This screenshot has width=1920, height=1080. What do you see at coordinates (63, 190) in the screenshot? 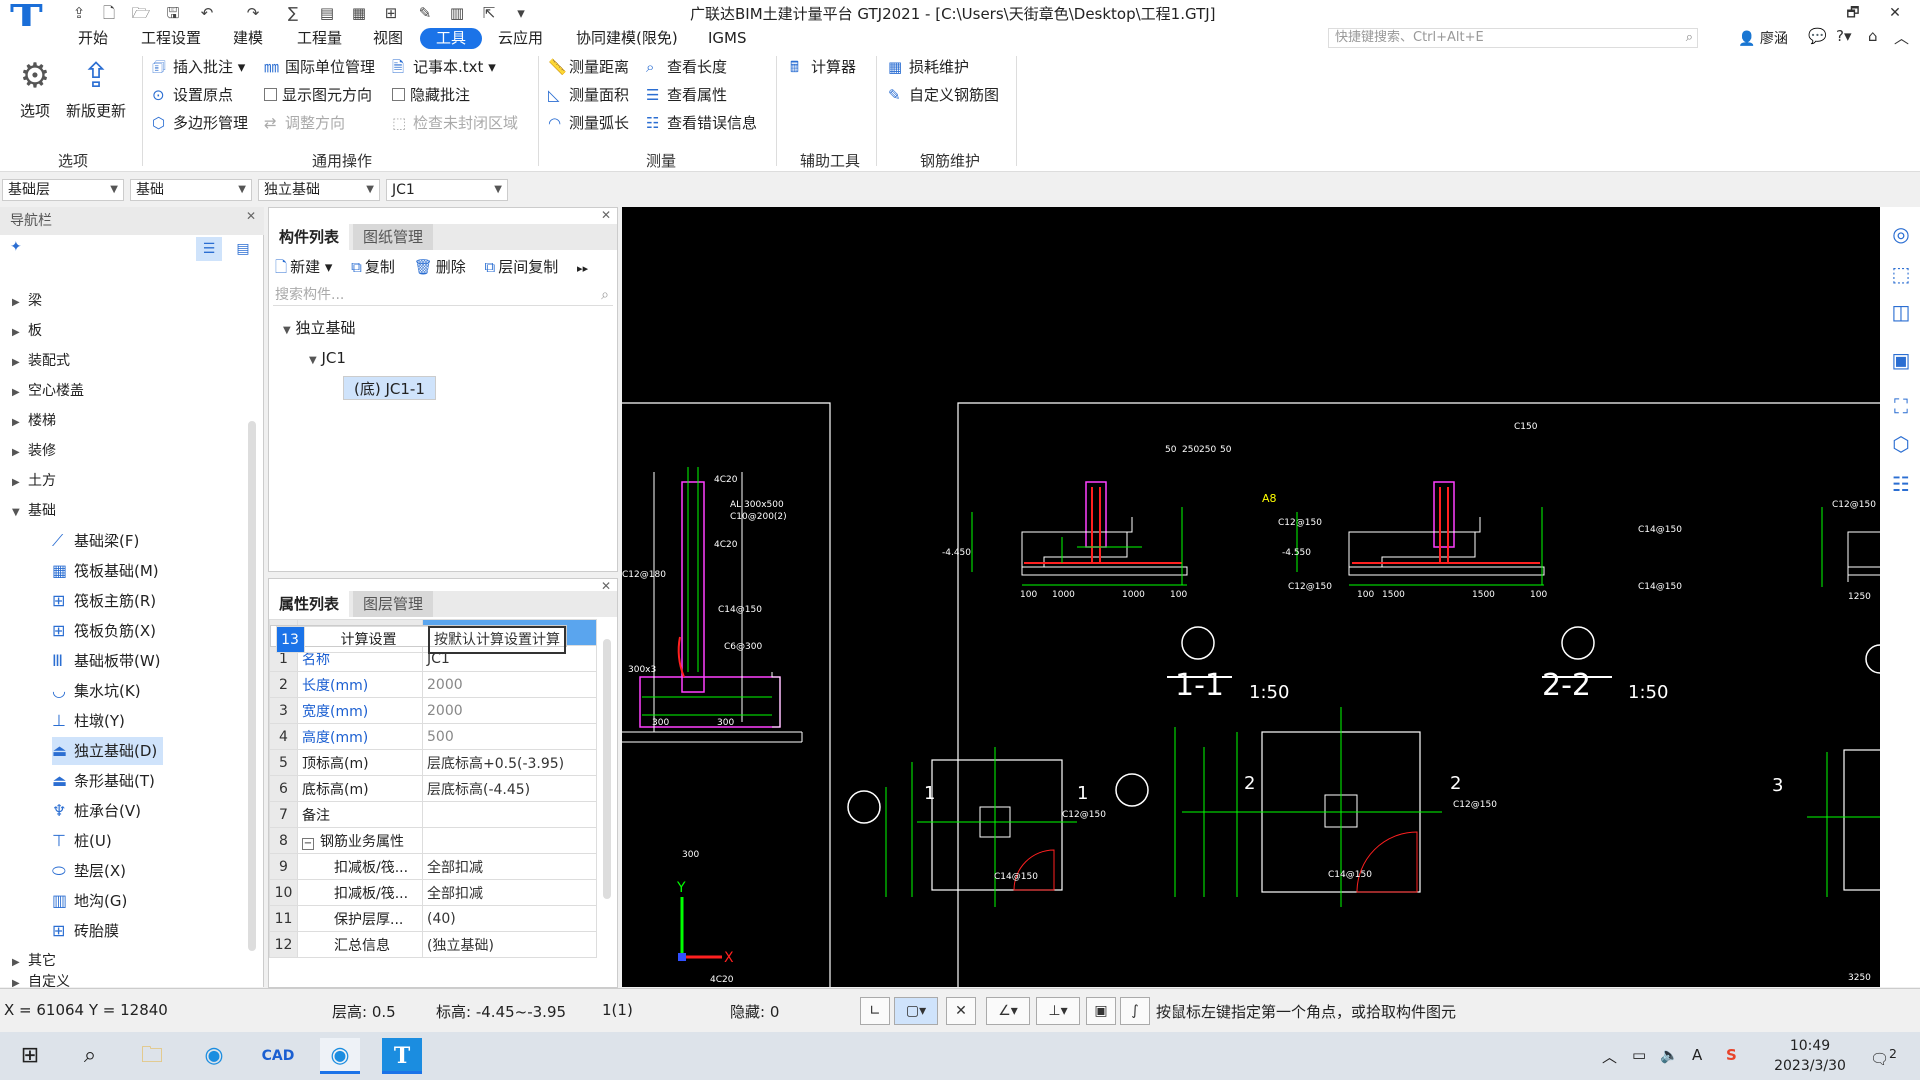
I see `floor-select: 基础层 ▼` at bounding box center [63, 190].